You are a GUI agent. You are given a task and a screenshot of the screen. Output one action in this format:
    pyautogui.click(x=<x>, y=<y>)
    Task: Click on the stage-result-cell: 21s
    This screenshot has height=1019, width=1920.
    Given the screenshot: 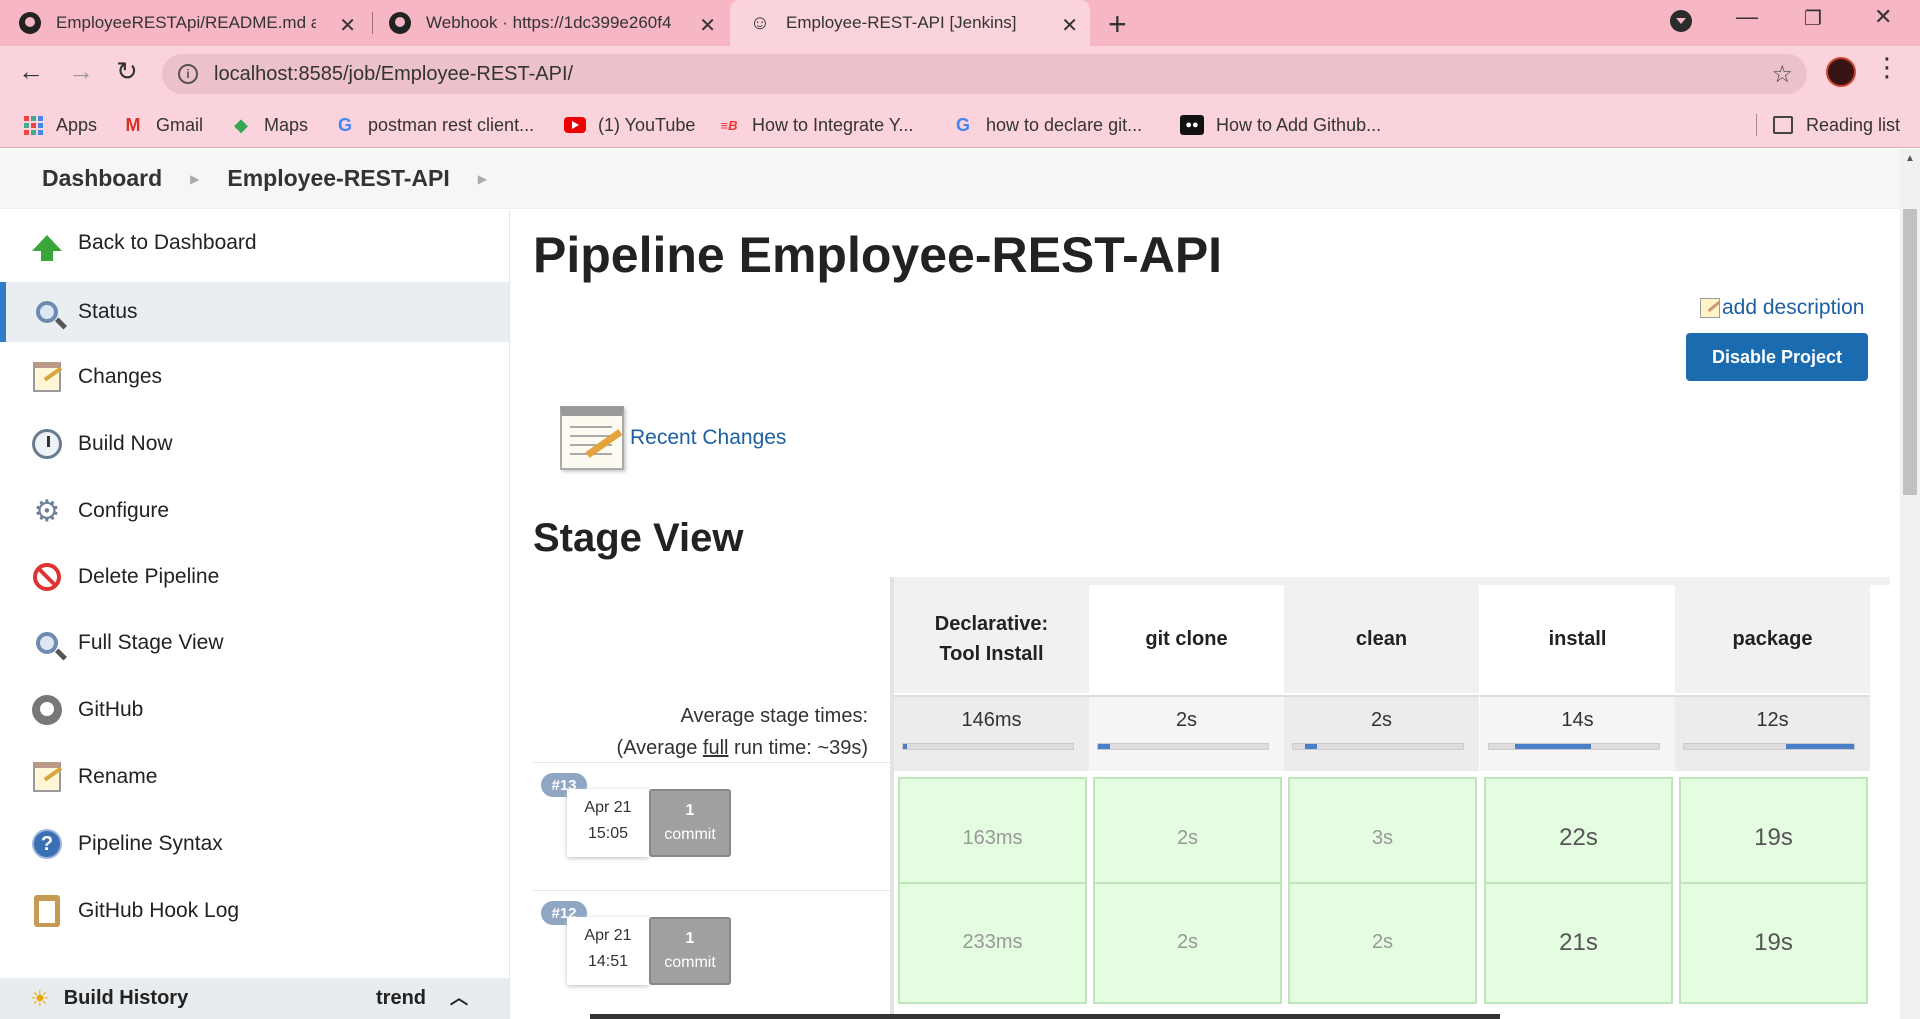 What is the action you would take?
    pyautogui.click(x=1578, y=942)
    